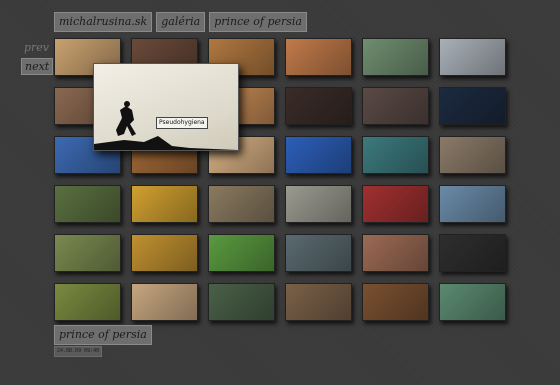  I want to click on photo-preview, so click(166, 107).